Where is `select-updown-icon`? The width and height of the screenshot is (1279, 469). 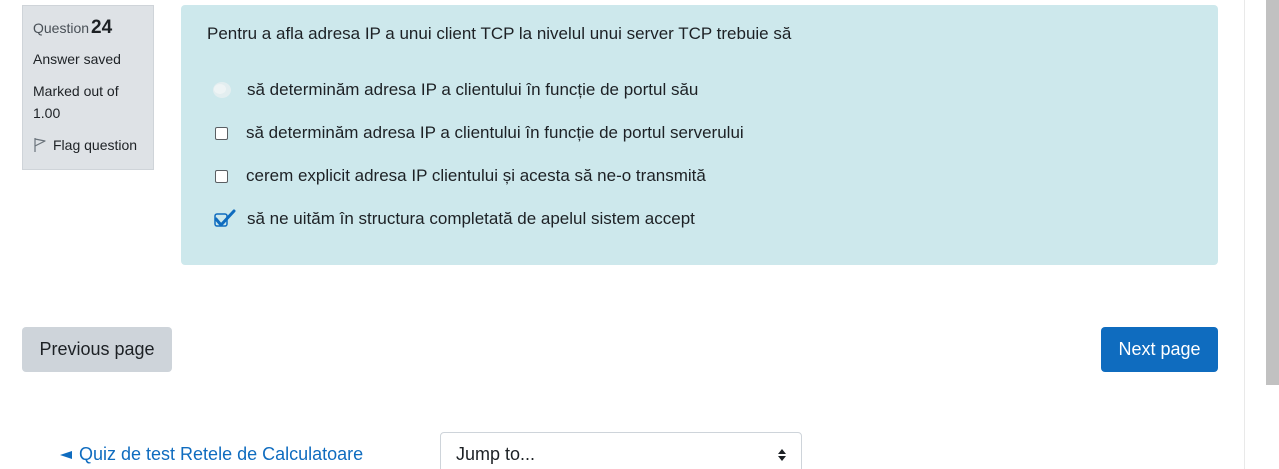
select-updown-icon is located at coordinates (782, 455).